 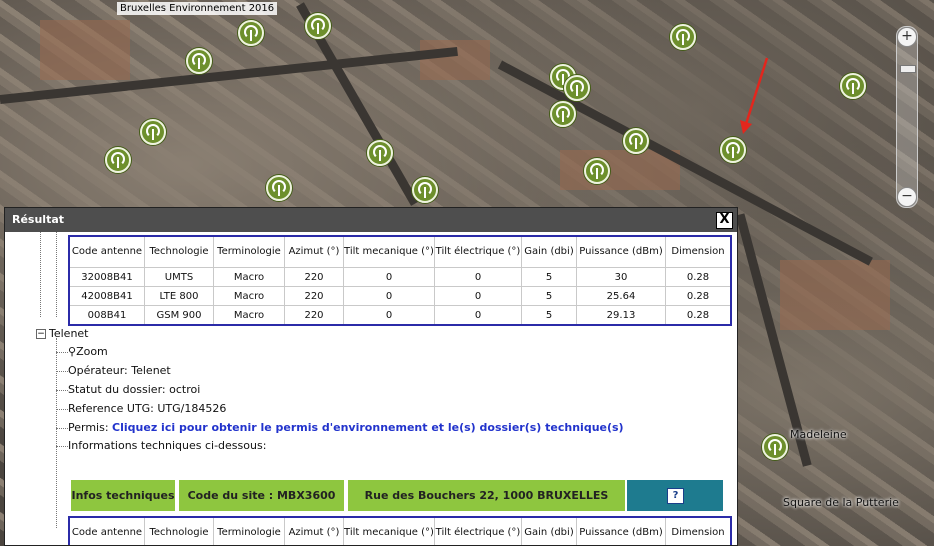 What do you see at coordinates (106, 296) in the screenshot?
I see `table-cell: 42008B41` at bounding box center [106, 296].